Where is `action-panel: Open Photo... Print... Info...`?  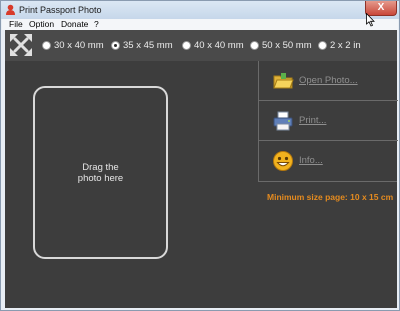 action-panel: Open Photo... Print... Info... is located at coordinates (328, 121).